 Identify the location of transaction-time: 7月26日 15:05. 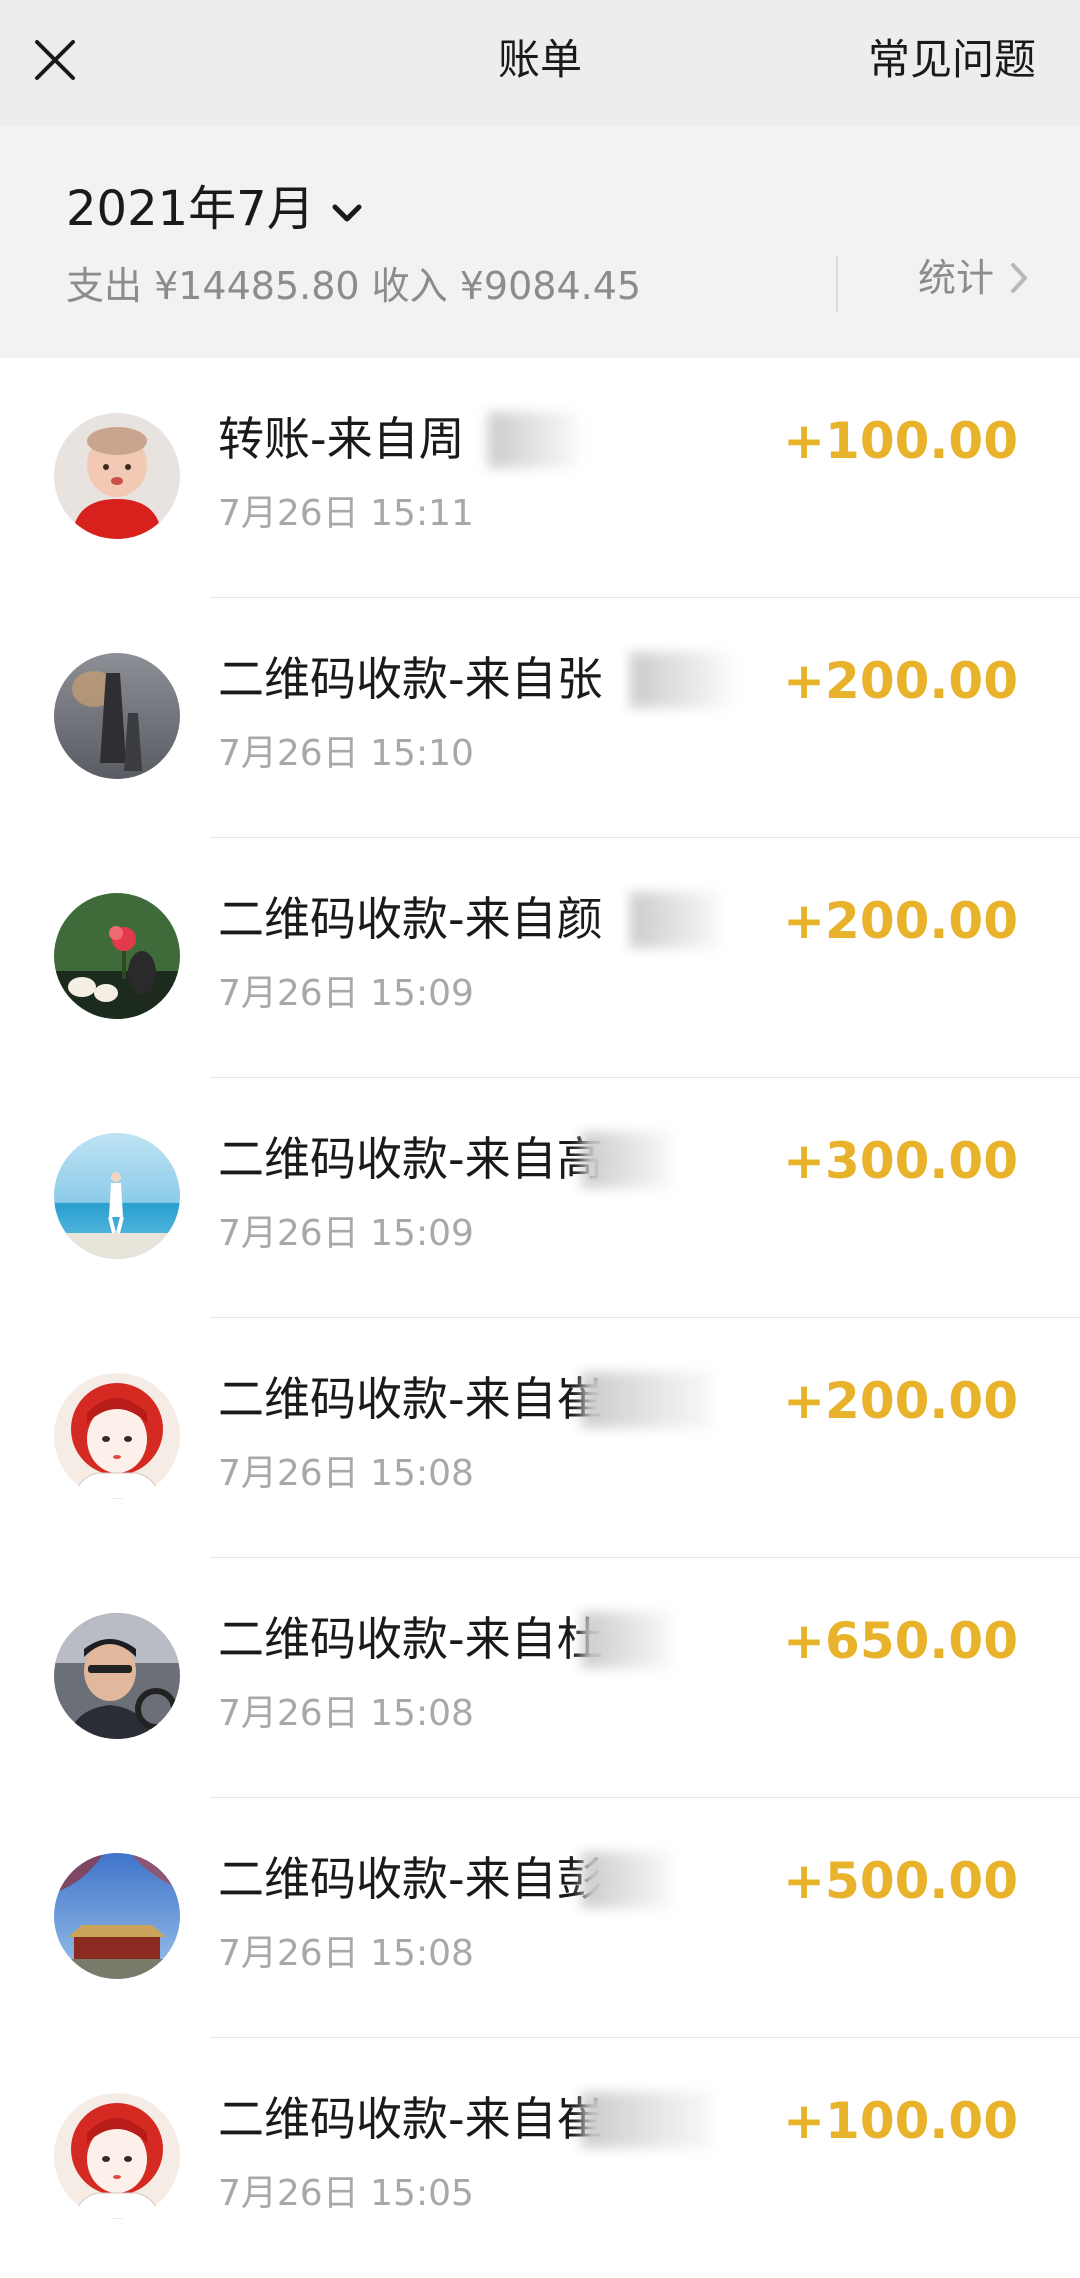
(346, 2193).